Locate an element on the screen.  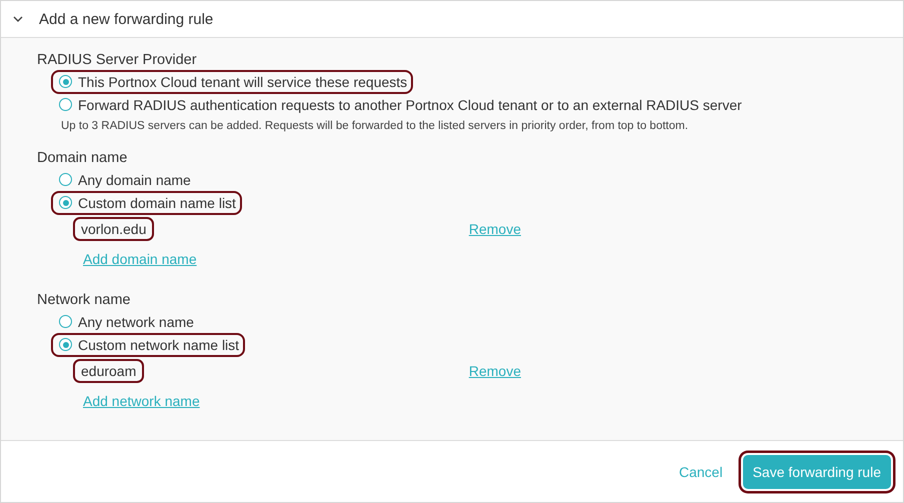
section-label: Network name is located at coordinates (84, 300).